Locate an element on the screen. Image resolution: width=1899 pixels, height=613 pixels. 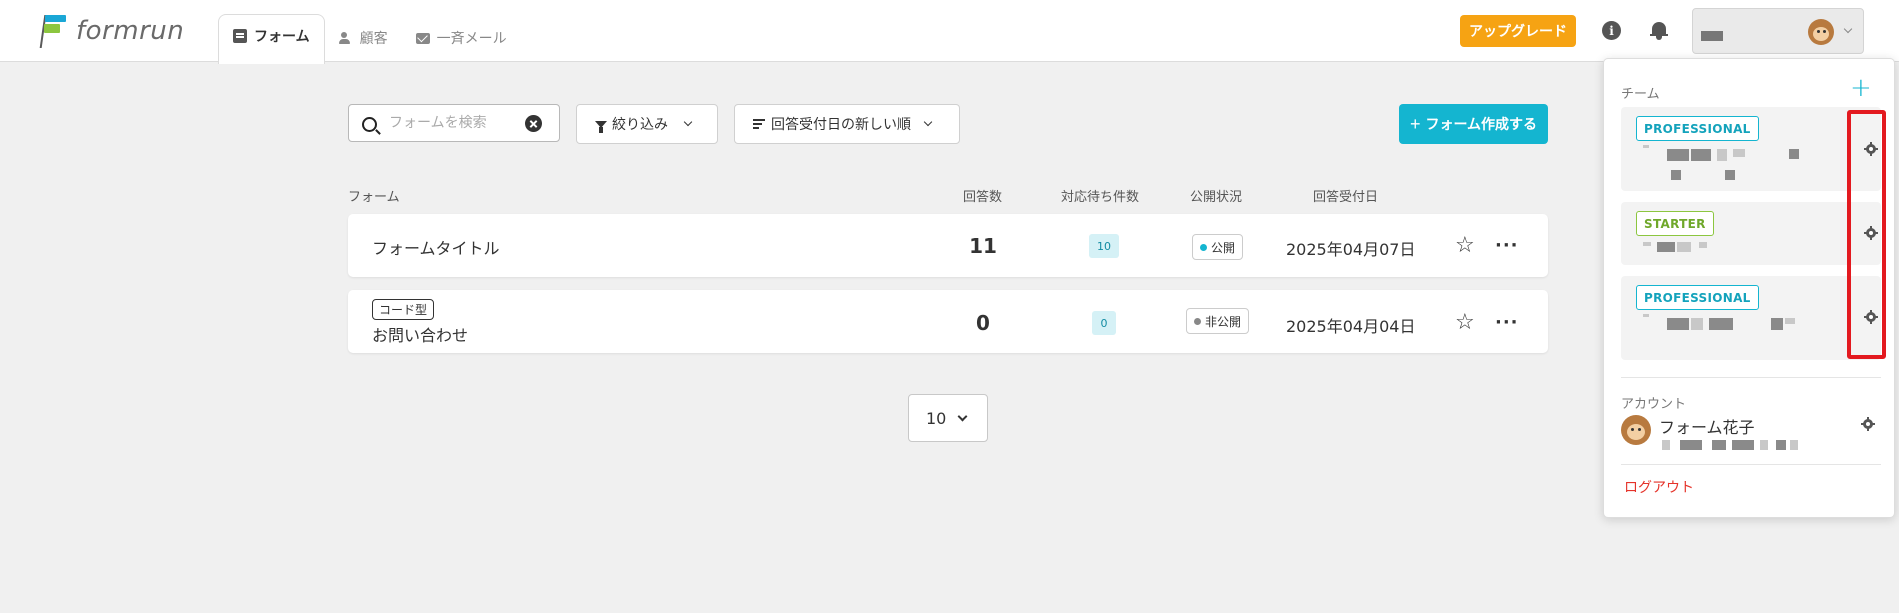
team-section-label: チーム is located at coordinates (1640, 94).